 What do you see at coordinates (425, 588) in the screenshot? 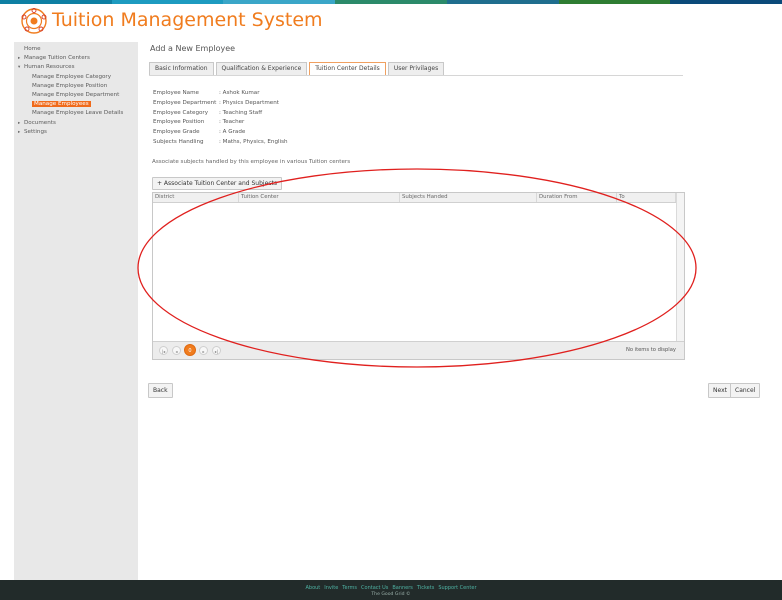
I see `footer-link: Tickets` at bounding box center [425, 588].